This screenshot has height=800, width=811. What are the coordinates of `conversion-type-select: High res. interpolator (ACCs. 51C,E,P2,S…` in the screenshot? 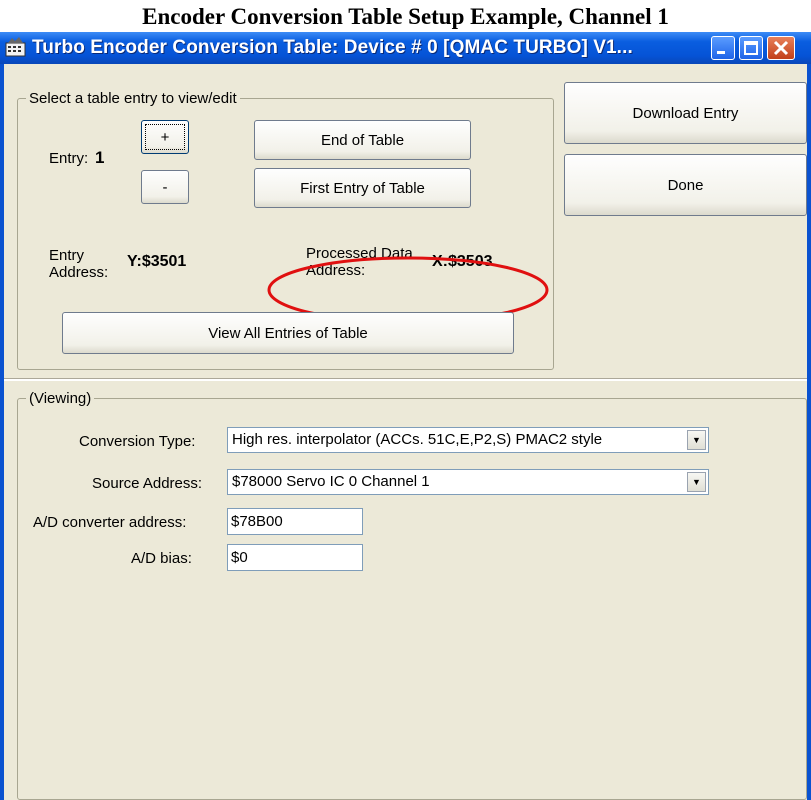 It's located at (468, 440).